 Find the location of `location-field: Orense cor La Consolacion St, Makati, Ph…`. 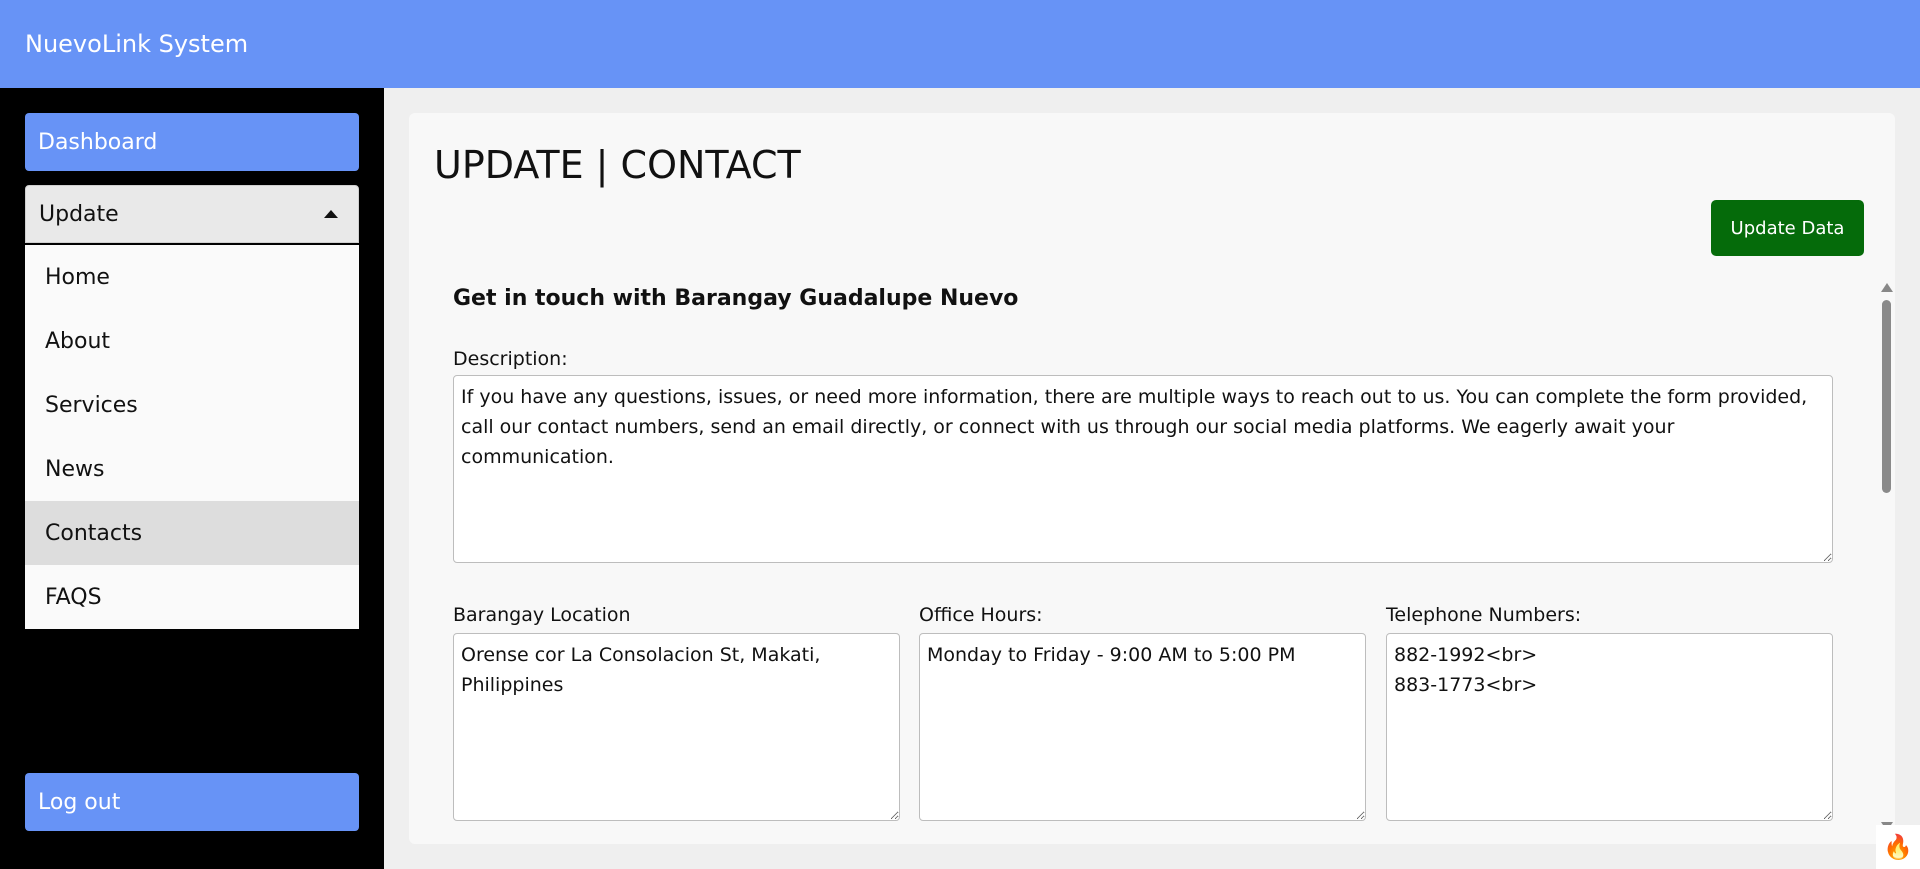

location-field: Orense cor La Consolacion St, Makati, Ph… is located at coordinates (676, 727).